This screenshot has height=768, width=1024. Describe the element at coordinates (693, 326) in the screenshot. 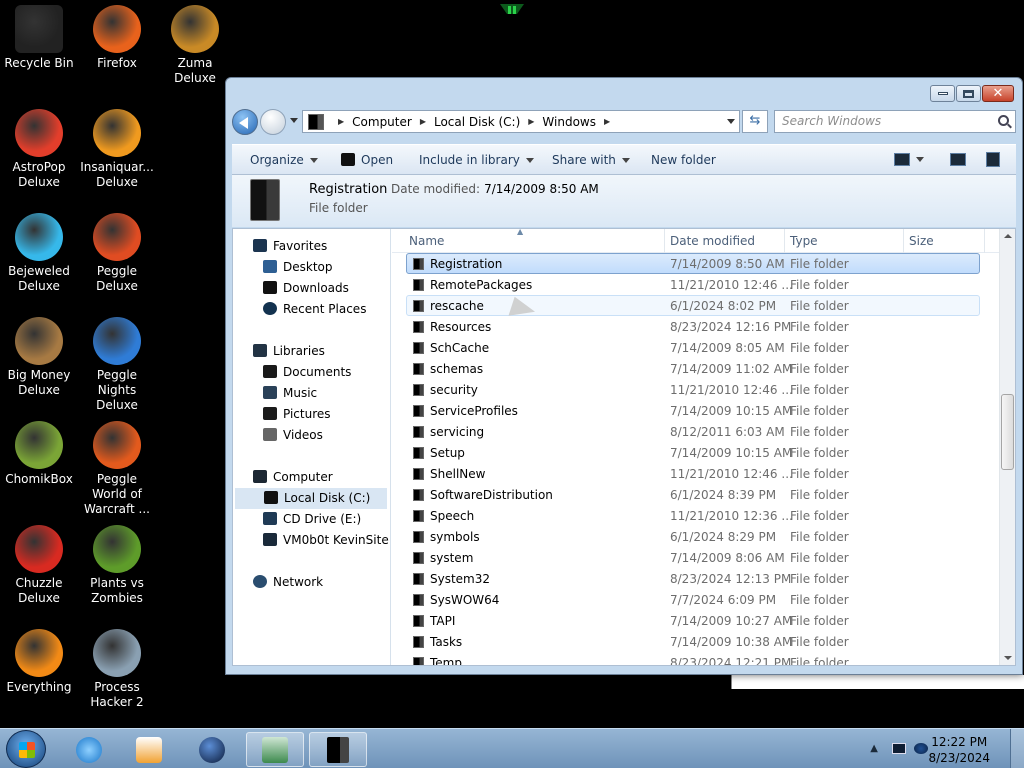

I see `file-row: Resources 8/23/2024 12:16 PM File folder` at that location.